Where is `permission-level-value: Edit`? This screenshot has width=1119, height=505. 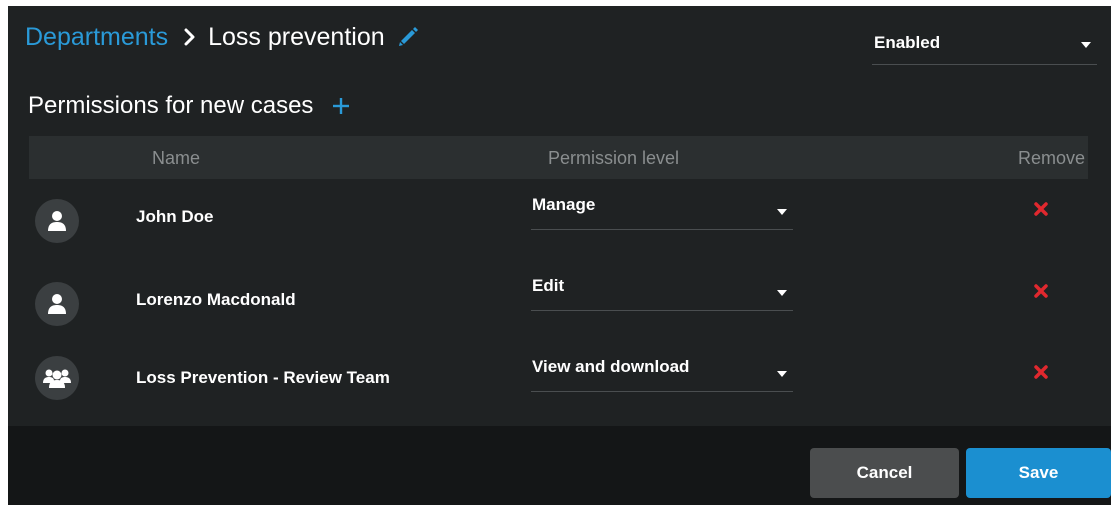
permission-level-value: Edit is located at coordinates (548, 285).